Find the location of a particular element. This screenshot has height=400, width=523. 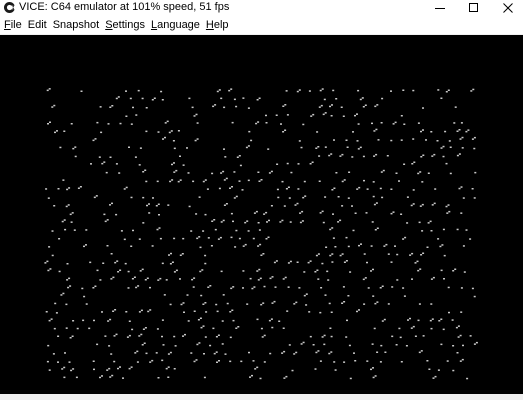

minimize-button is located at coordinates (440, 8).